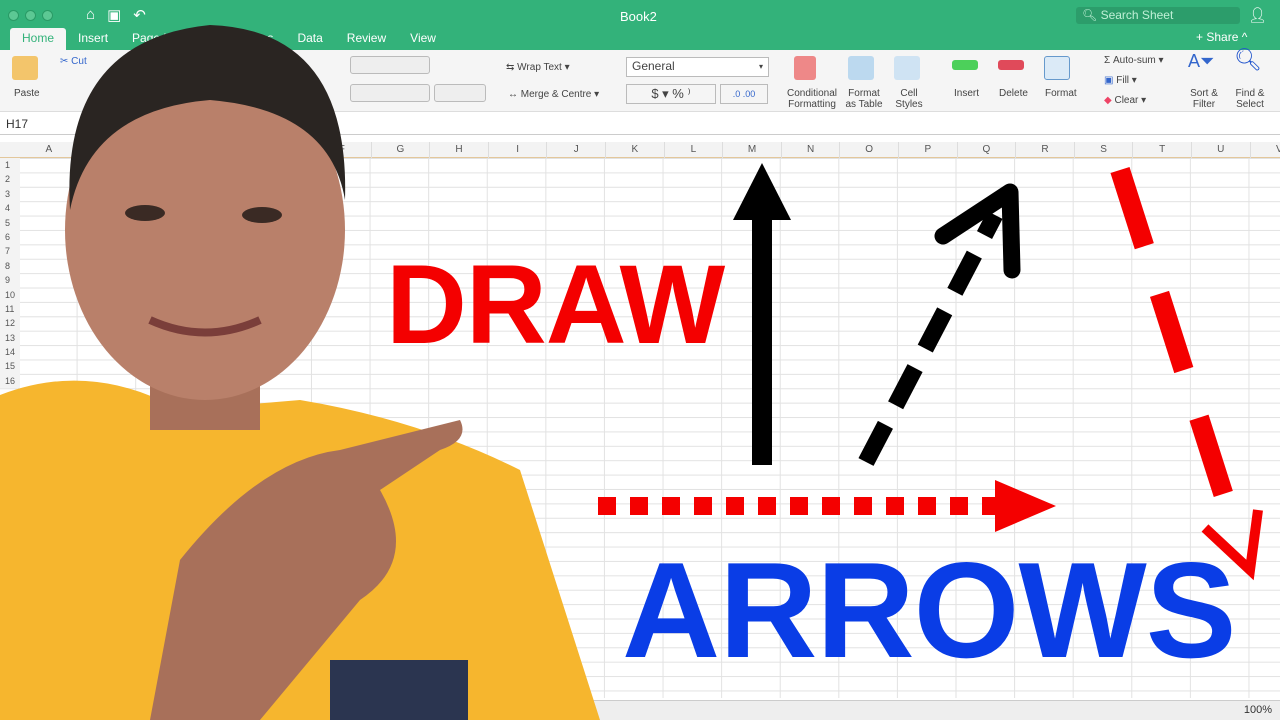 This screenshot has width=1280, height=720. Describe the element at coordinates (262, 215) in the screenshot. I see `right-eye` at that location.